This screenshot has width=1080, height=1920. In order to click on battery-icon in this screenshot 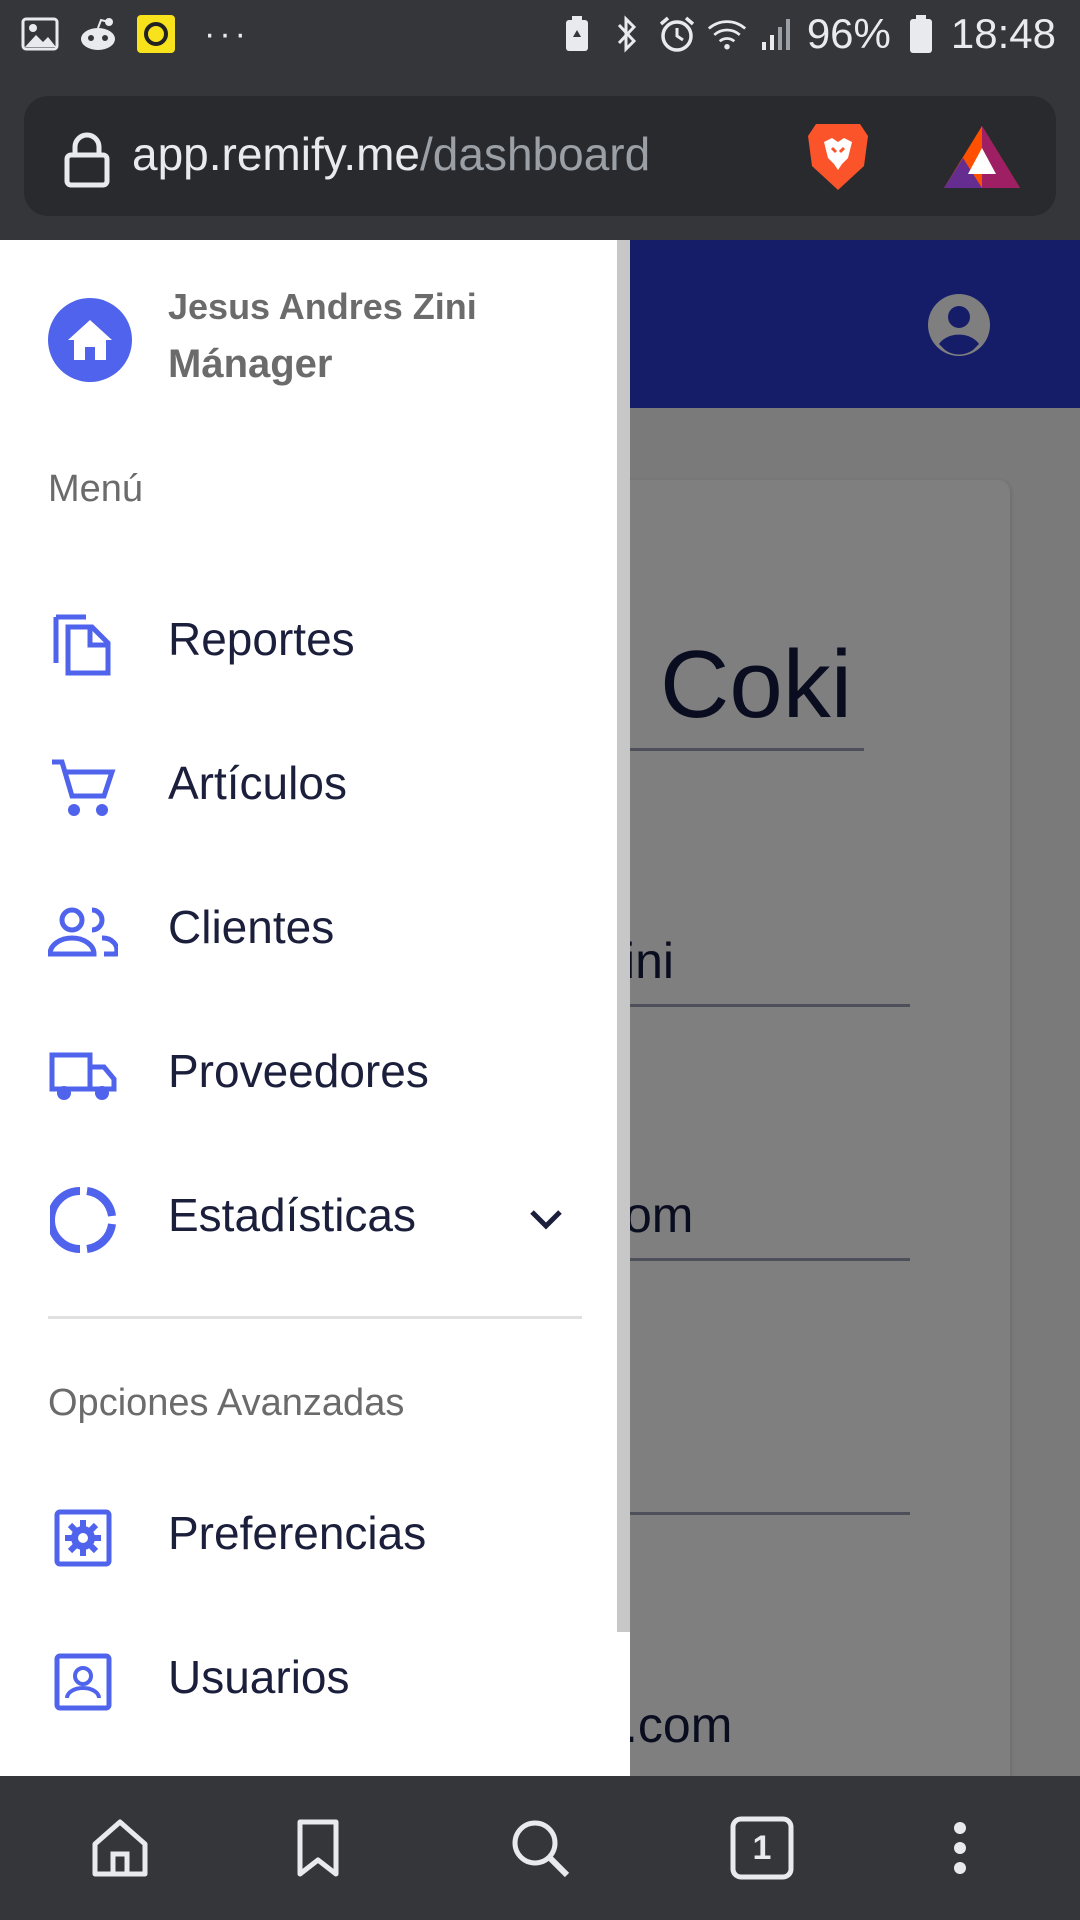, I will do `click(921, 34)`.